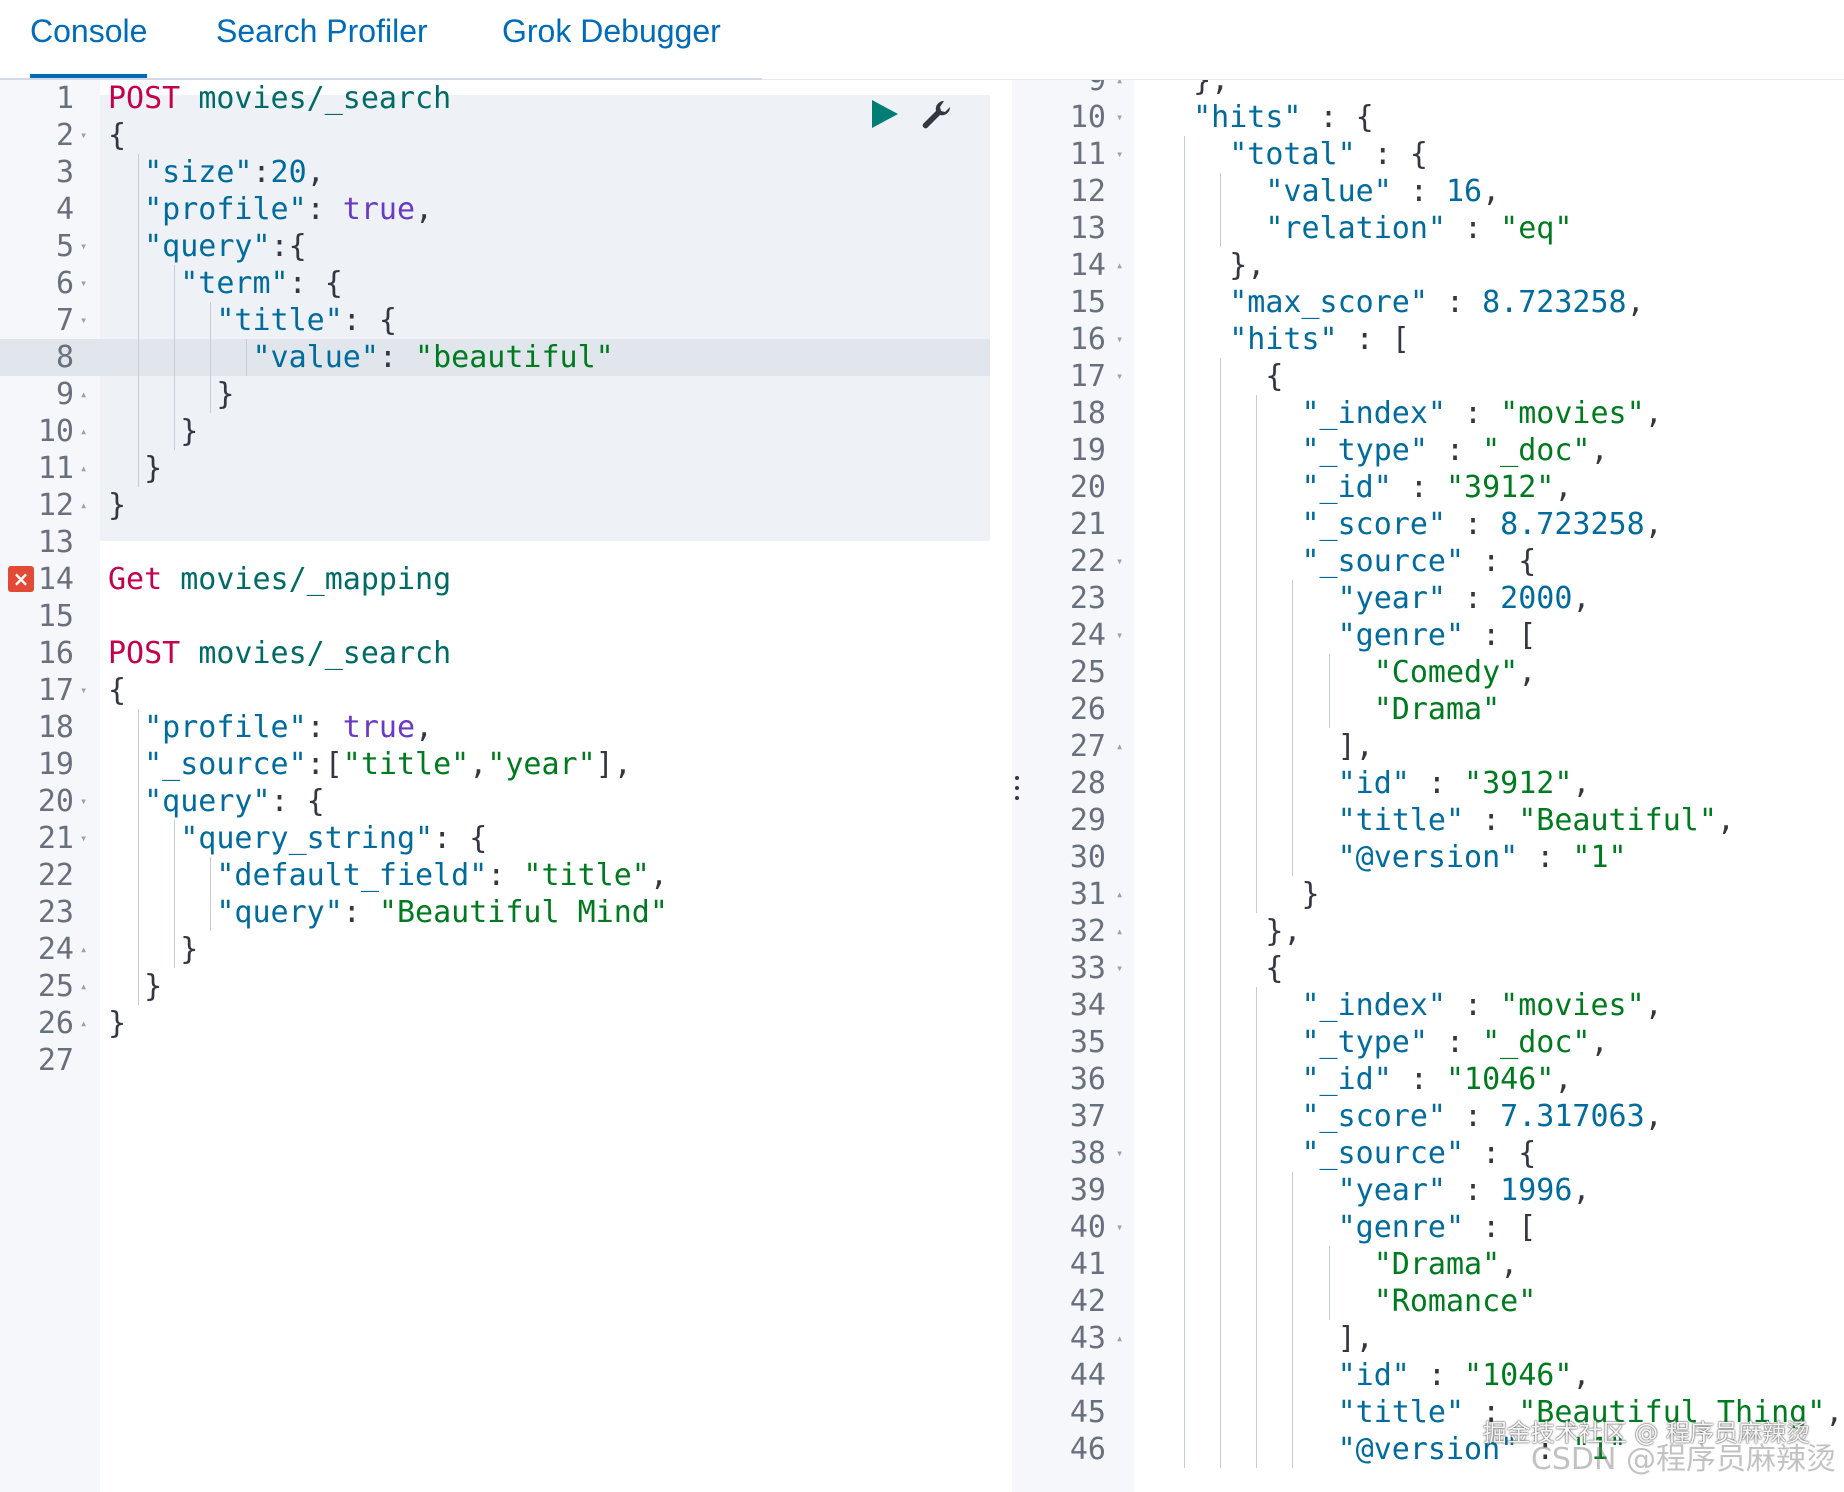  I want to click on tab-search-profiler: Search Profiler, so click(322, 31).